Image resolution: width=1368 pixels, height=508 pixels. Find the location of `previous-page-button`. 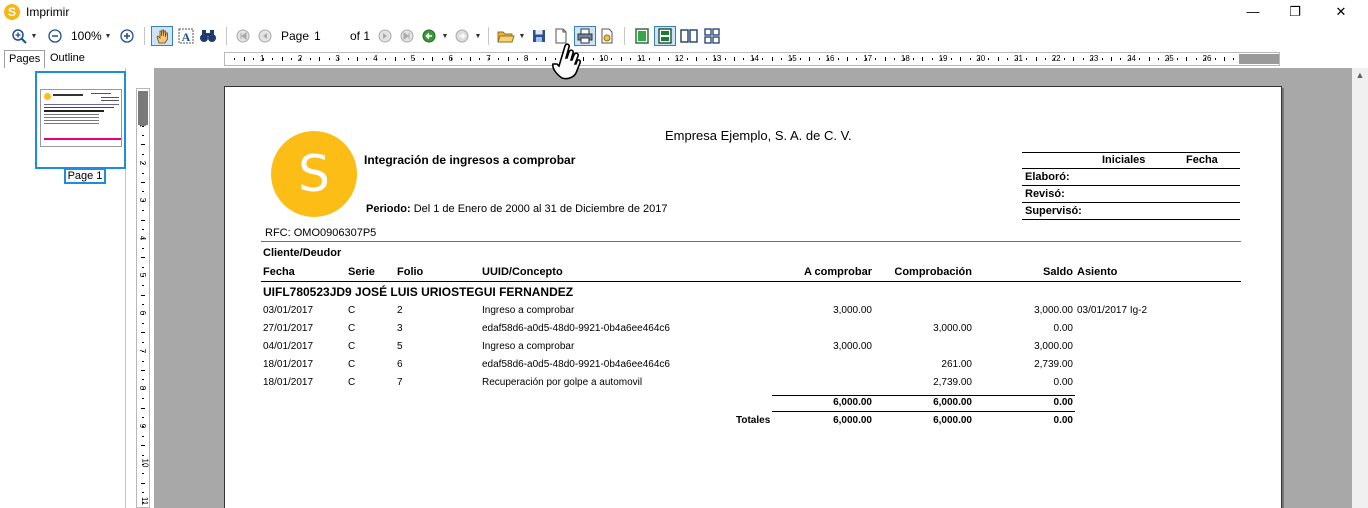

previous-page-button is located at coordinates (265, 36).